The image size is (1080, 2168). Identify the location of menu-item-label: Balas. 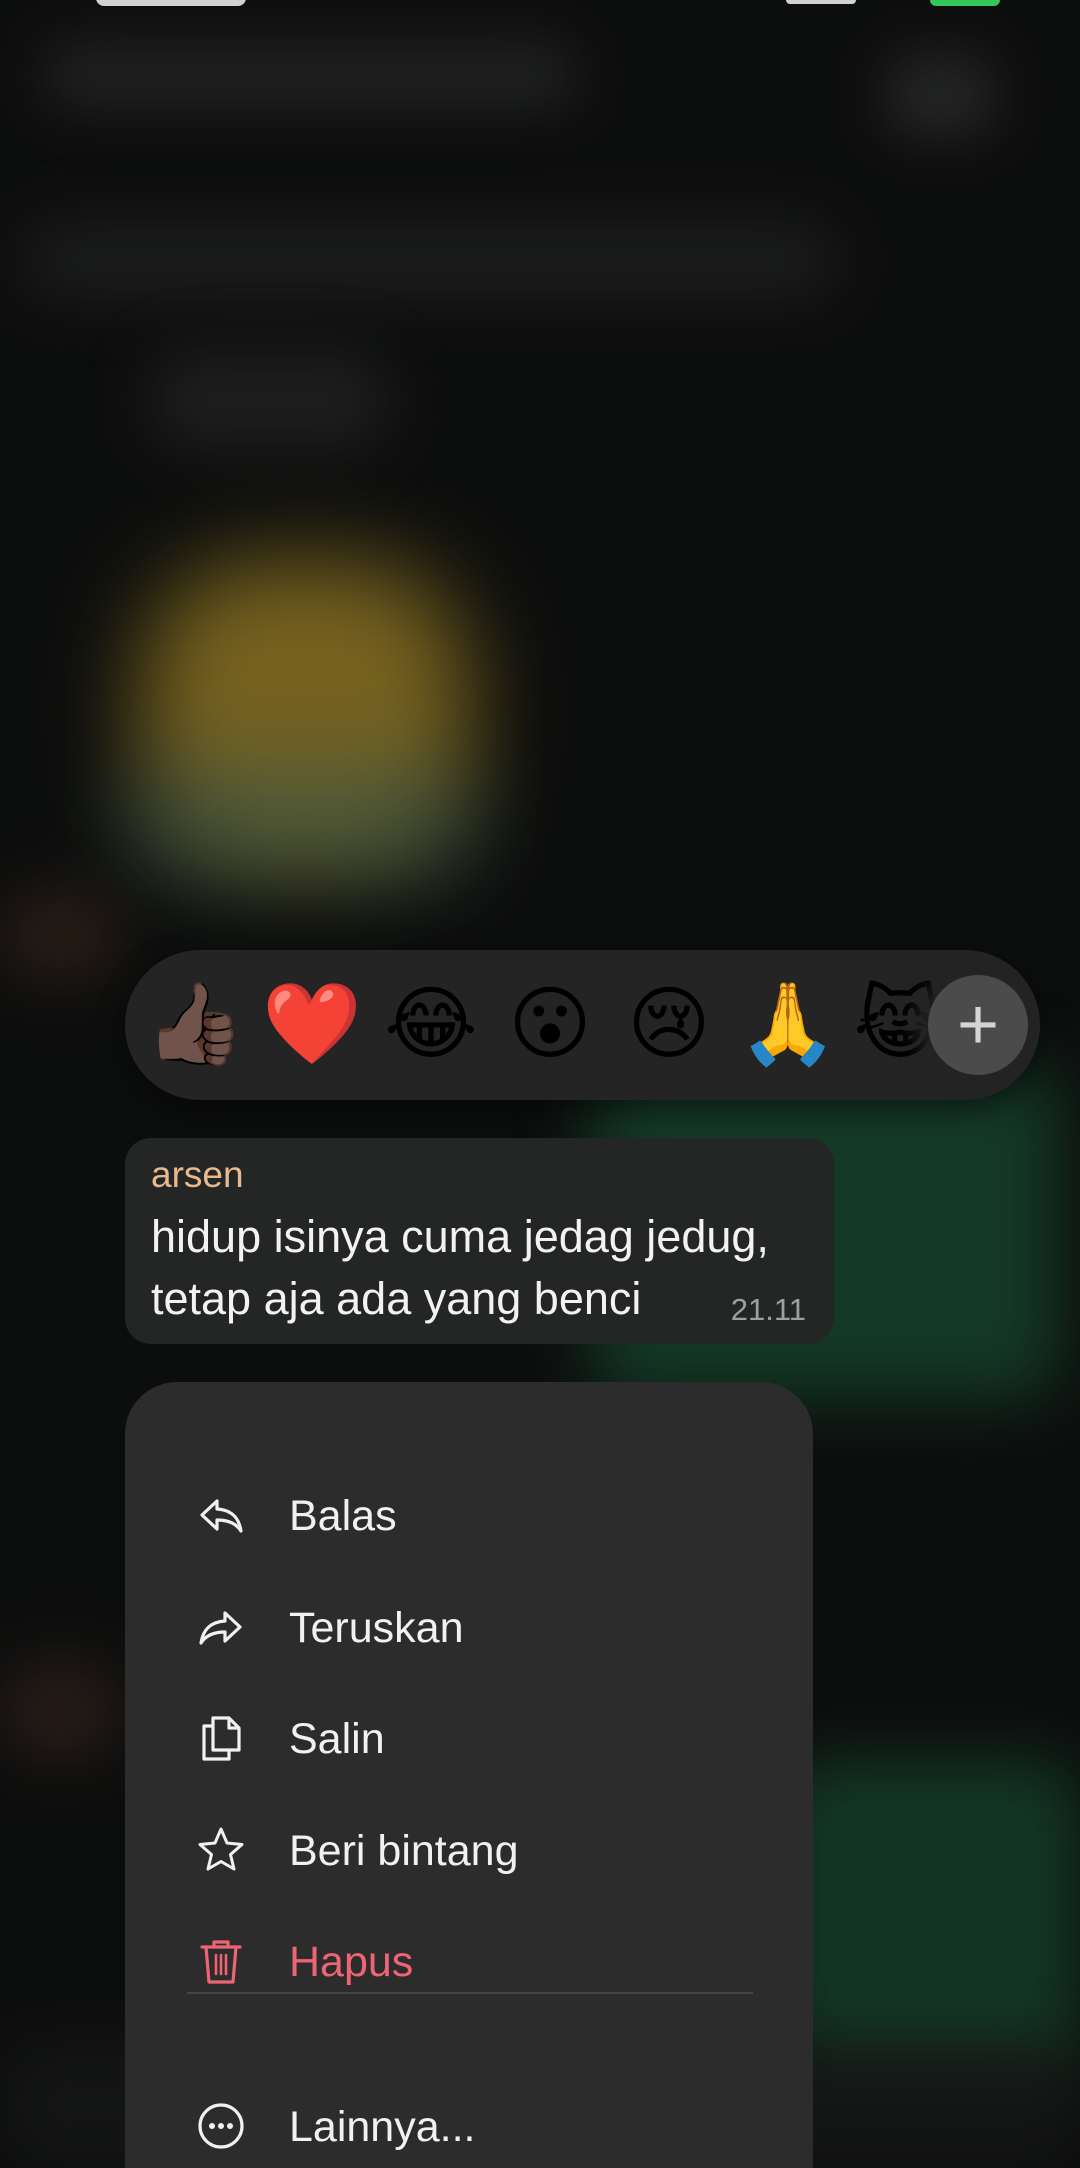
(343, 1516).